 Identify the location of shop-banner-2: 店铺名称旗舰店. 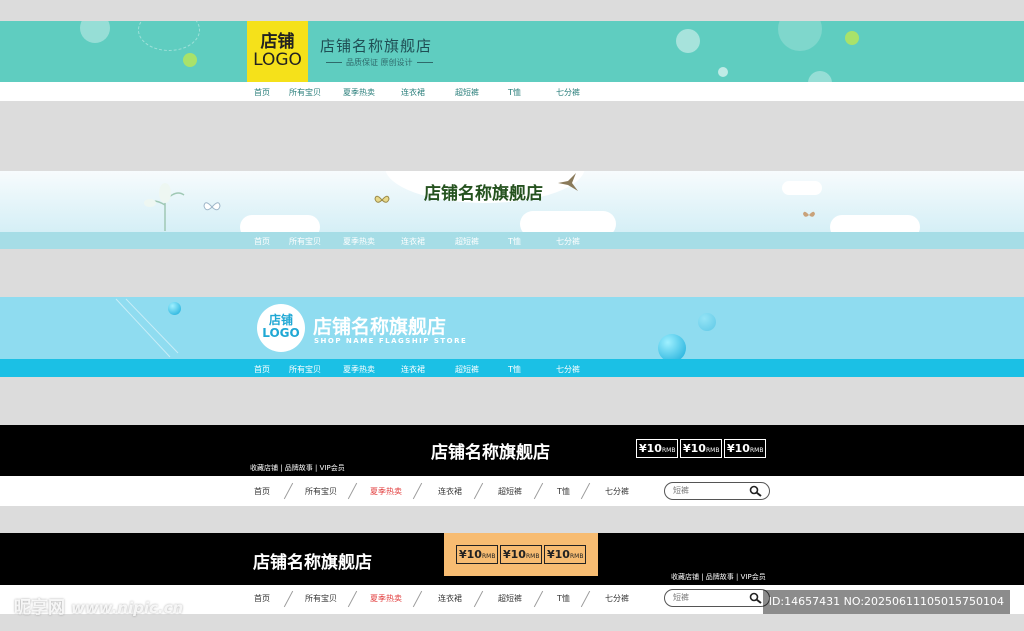
(512, 201).